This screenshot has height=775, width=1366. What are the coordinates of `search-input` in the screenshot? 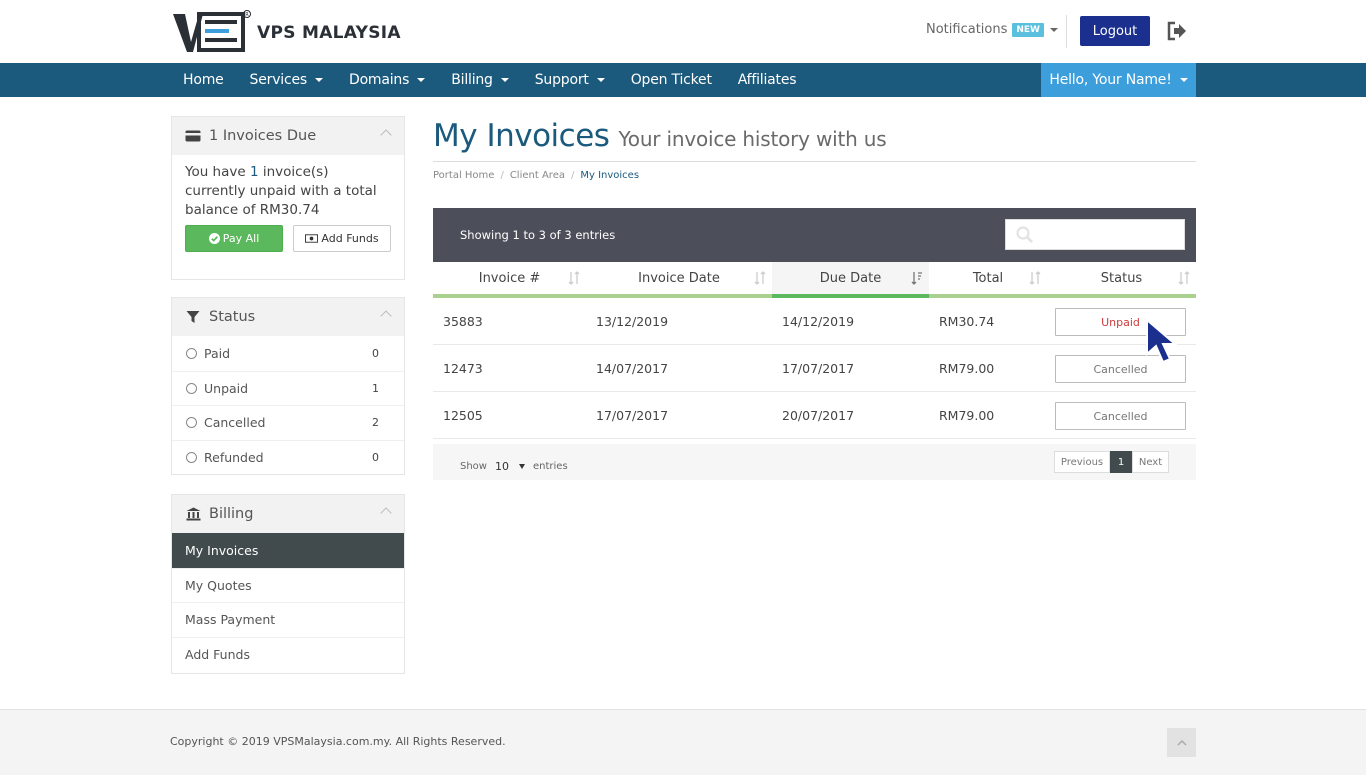 It's located at (1095, 234).